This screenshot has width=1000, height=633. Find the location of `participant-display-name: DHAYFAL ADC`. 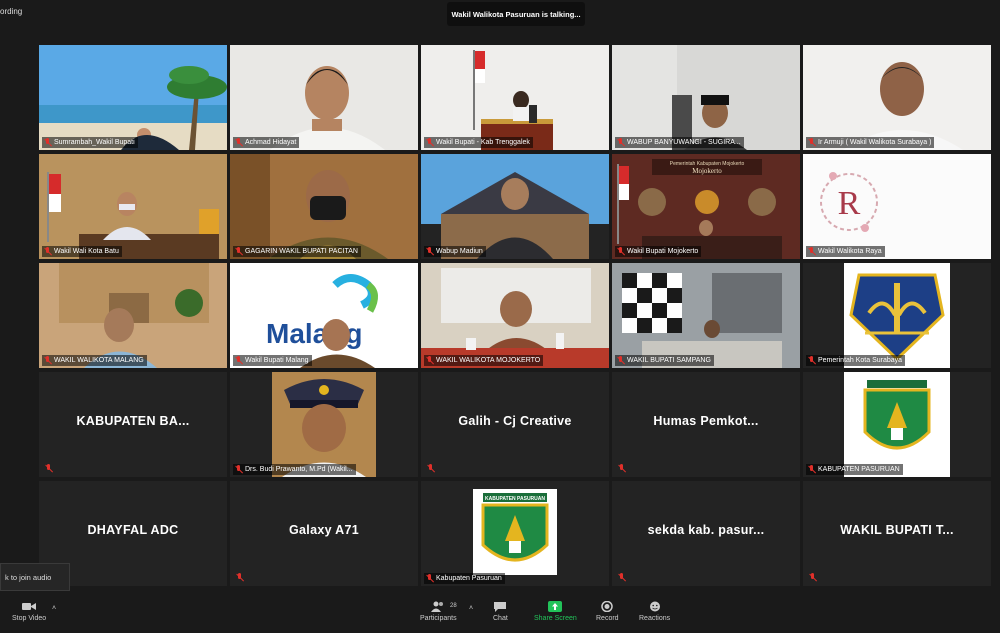

participant-display-name: DHAYFAL ADC is located at coordinates (133, 530).